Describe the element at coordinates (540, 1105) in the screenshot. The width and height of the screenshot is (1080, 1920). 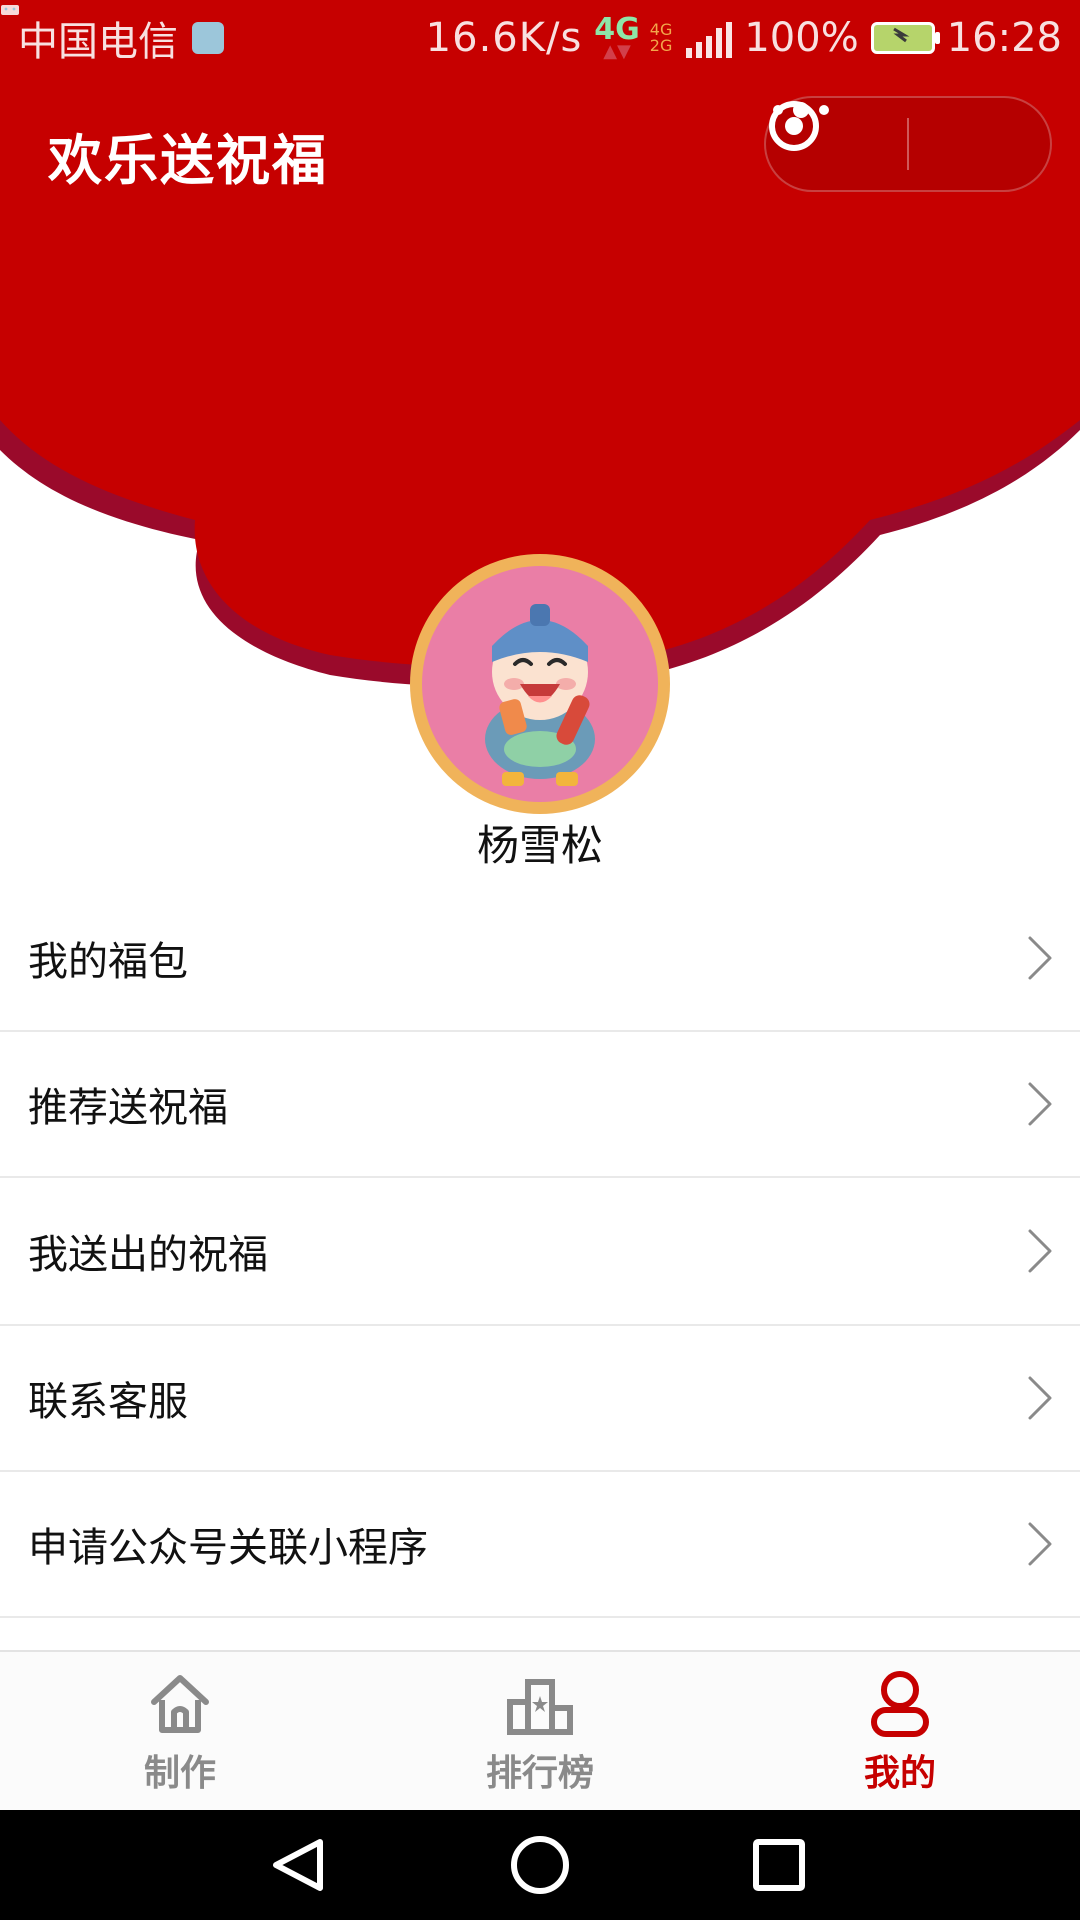
I see `menu-item-recommend: 推荐送祝福` at that location.